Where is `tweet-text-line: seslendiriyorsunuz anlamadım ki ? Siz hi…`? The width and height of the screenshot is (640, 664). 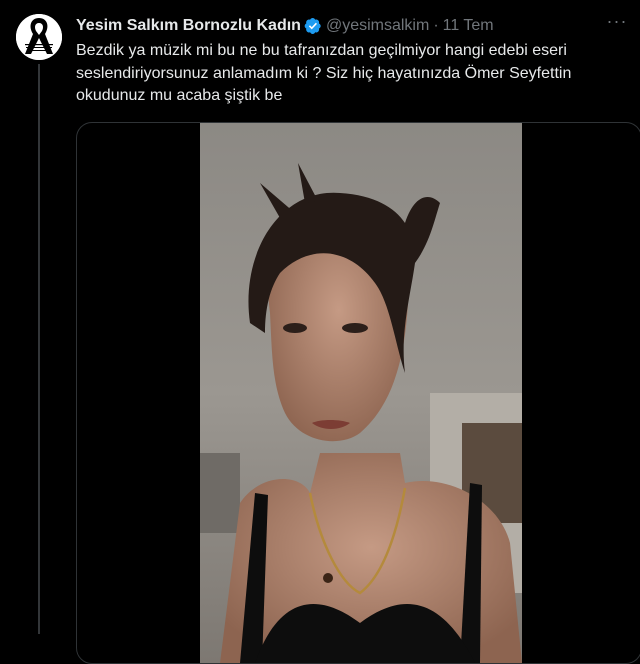
tweet-text-line: seslendiriyorsunuz anlamadım ki ? Siz hi… is located at coordinates (324, 73).